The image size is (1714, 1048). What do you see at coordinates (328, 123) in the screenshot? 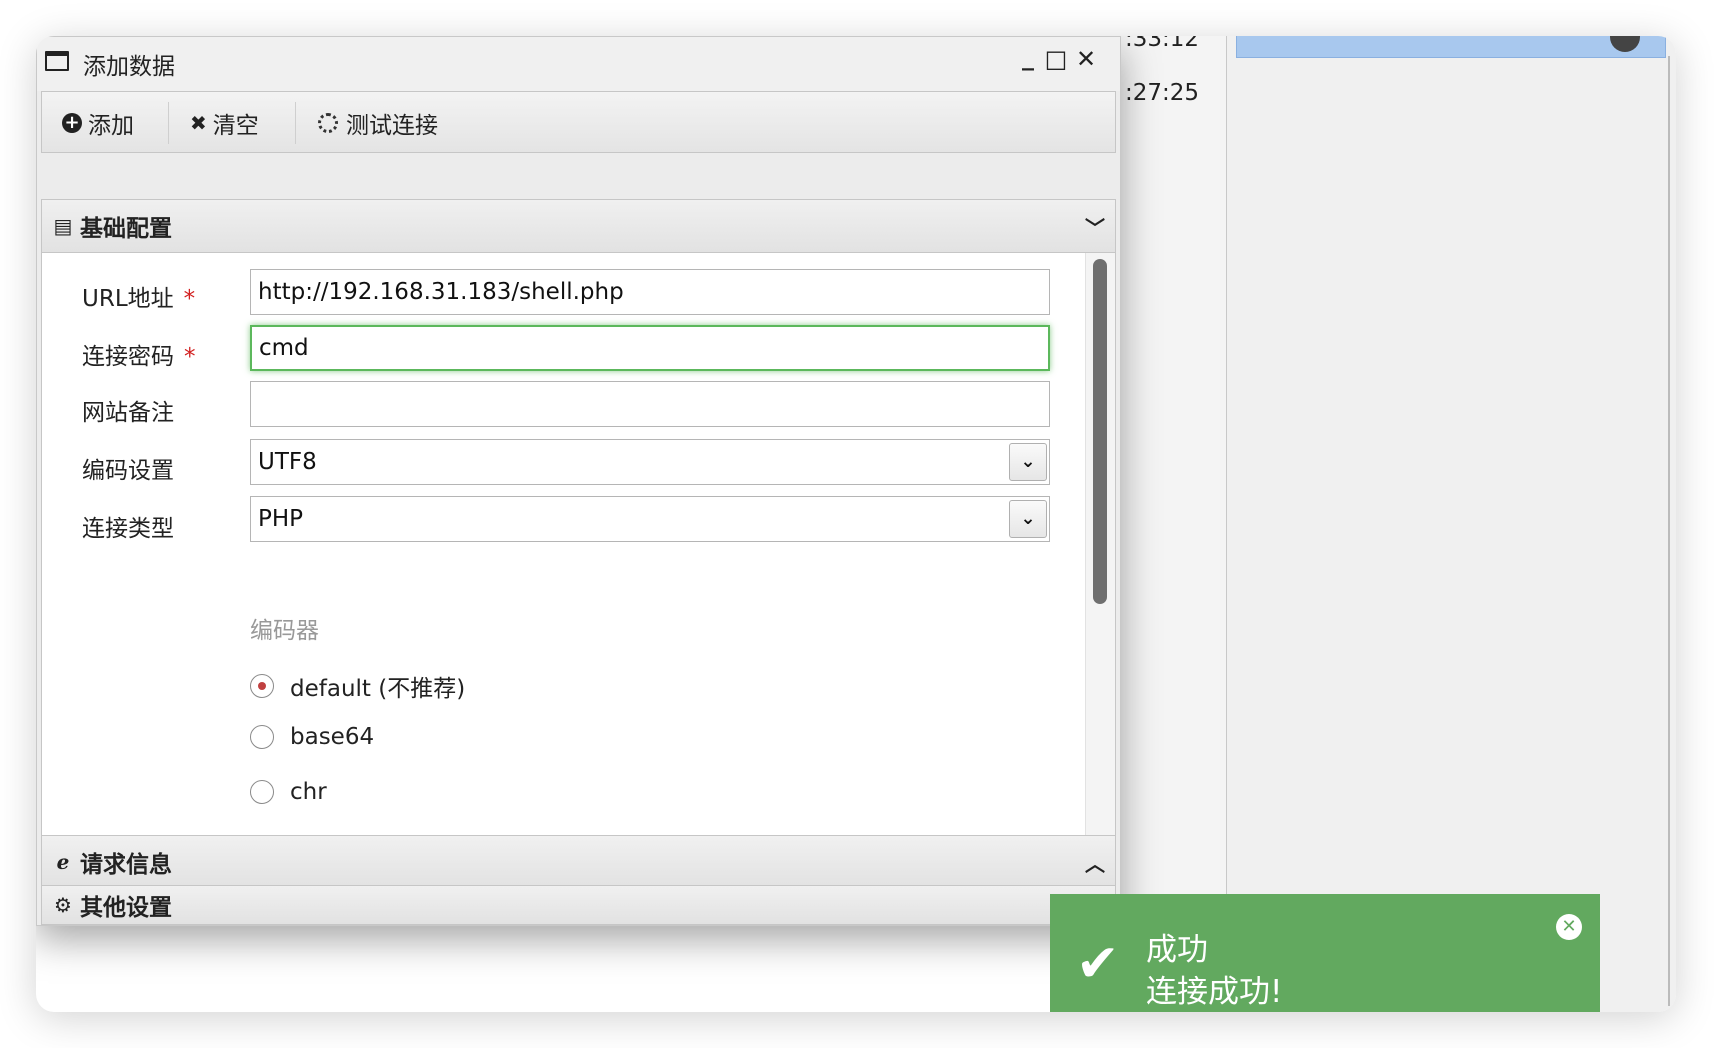
I see `spinner-icon` at bounding box center [328, 123].